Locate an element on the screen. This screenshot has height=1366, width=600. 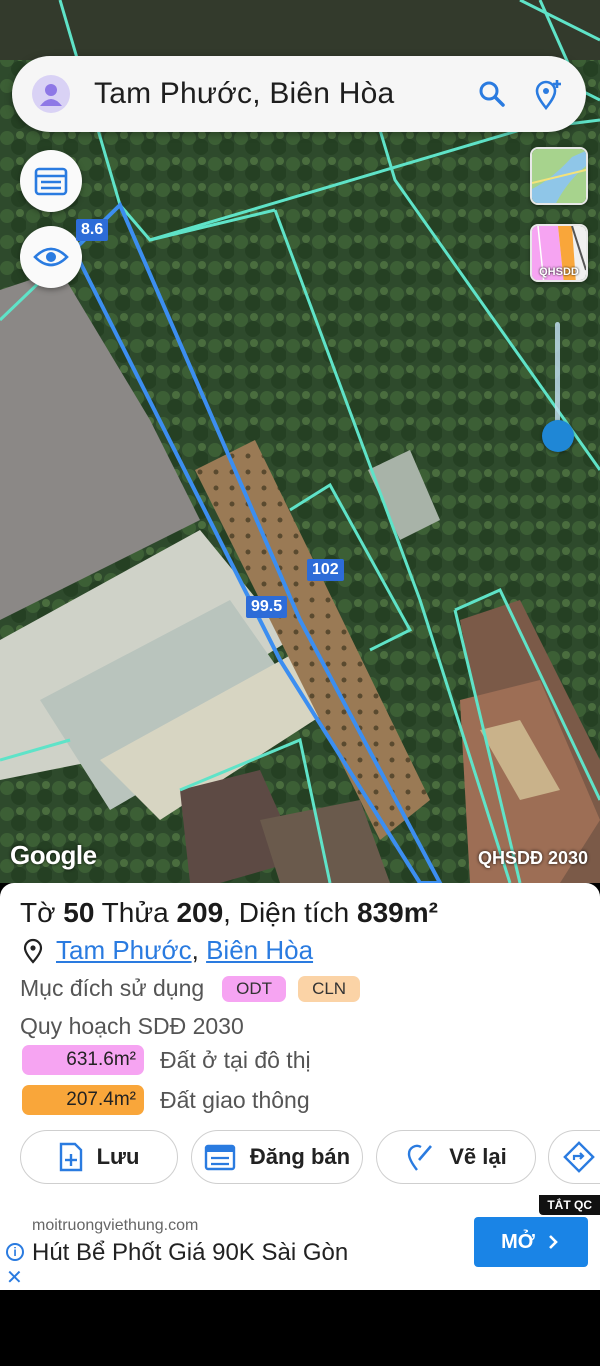
directions-button is located at coordinates (574, 1157).